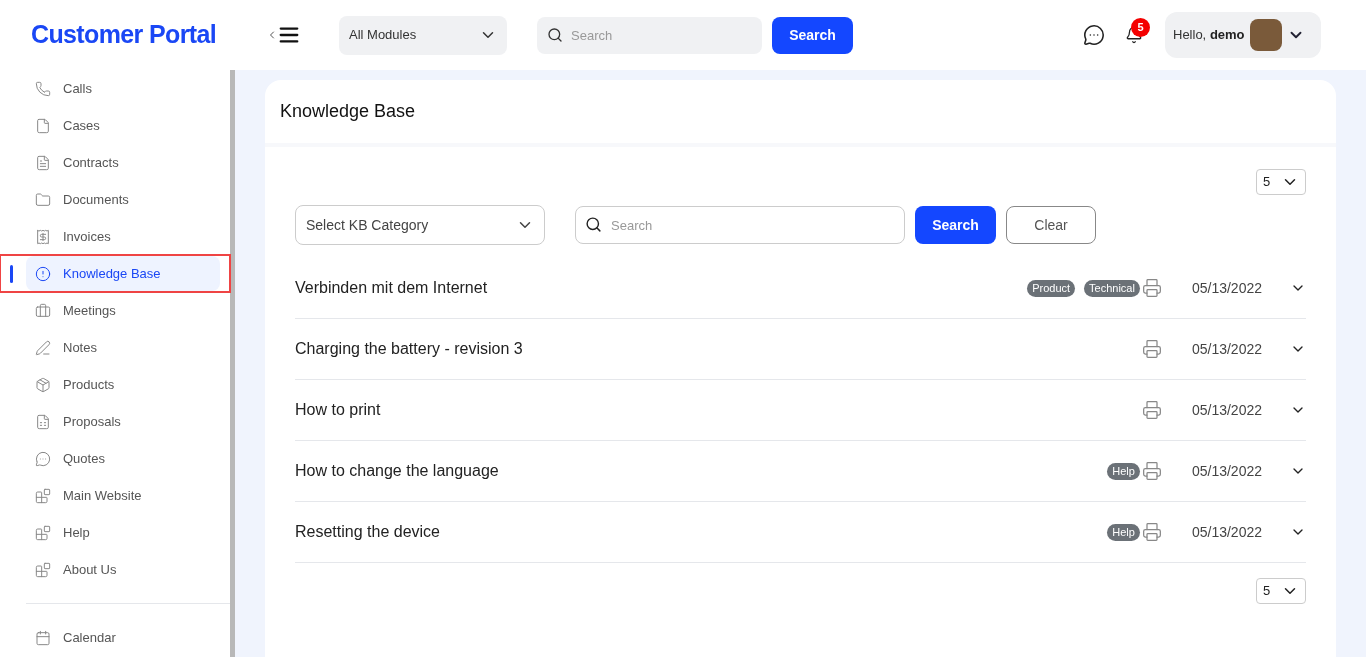 This screenshot has width=1366, height=657. I want to click on article-title: Verbinden mit dem Internet, so click(661, 288).